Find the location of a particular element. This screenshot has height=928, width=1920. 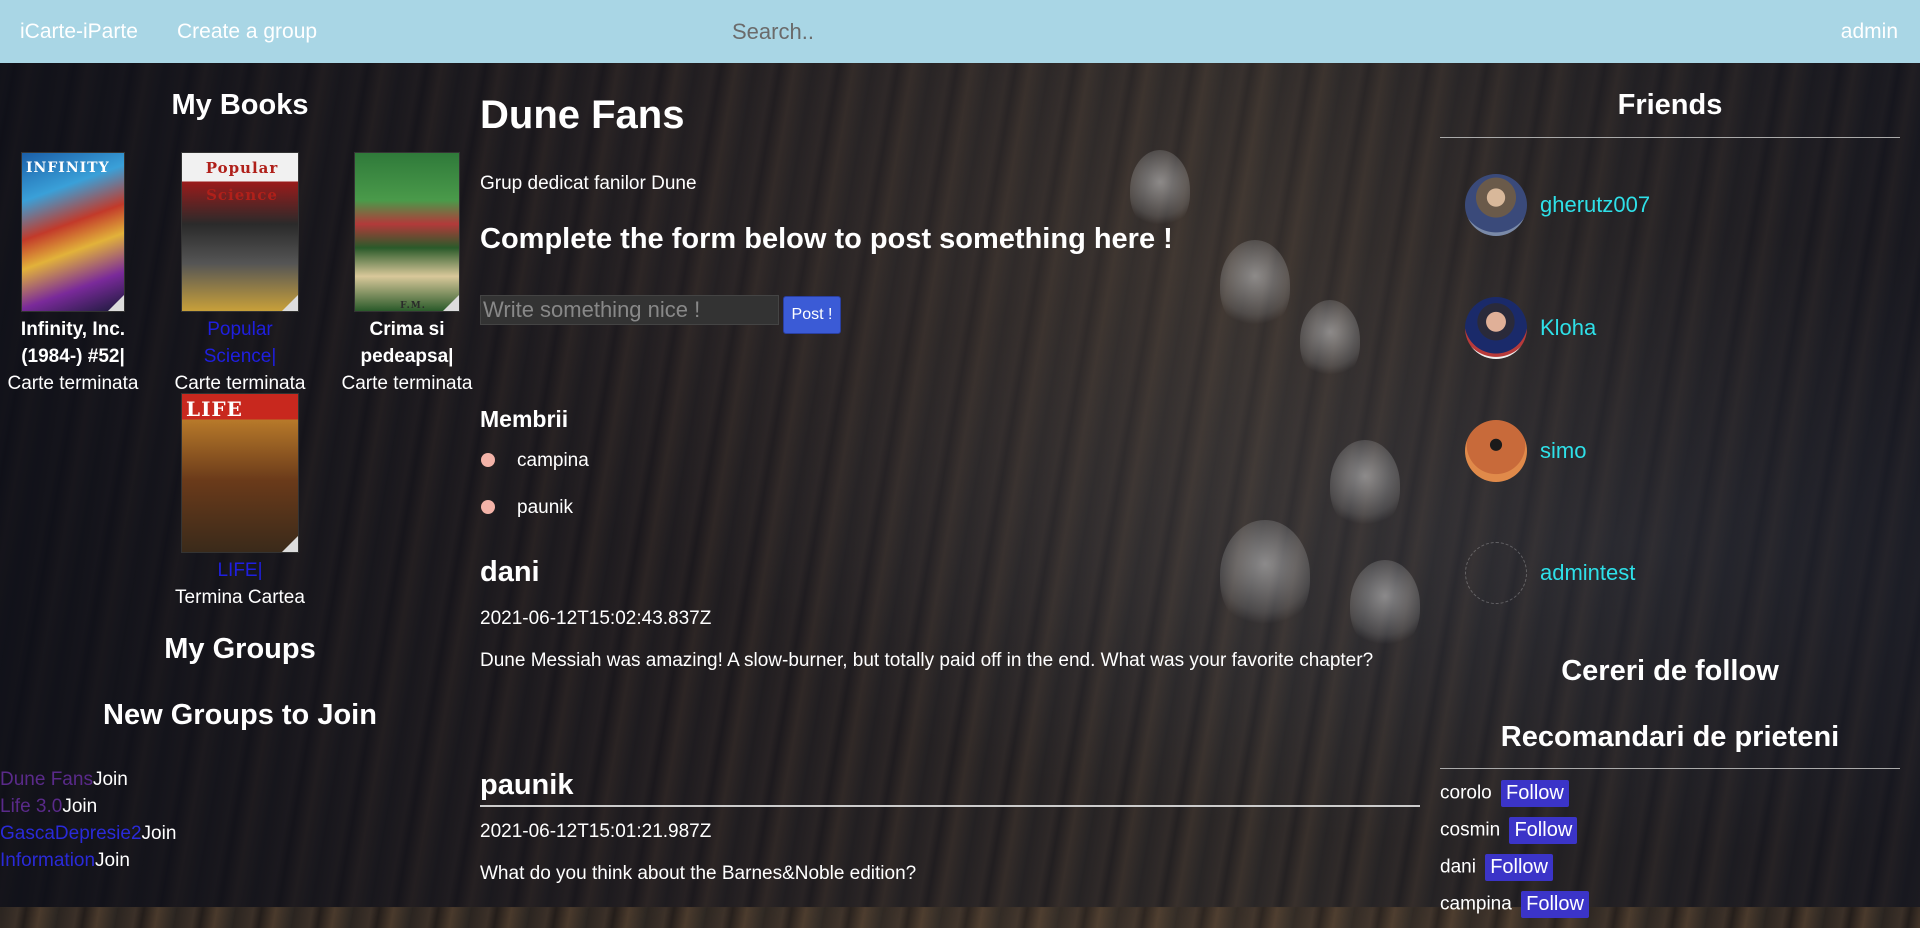

book-cover: LIFE is located at coordinates (240, 473).